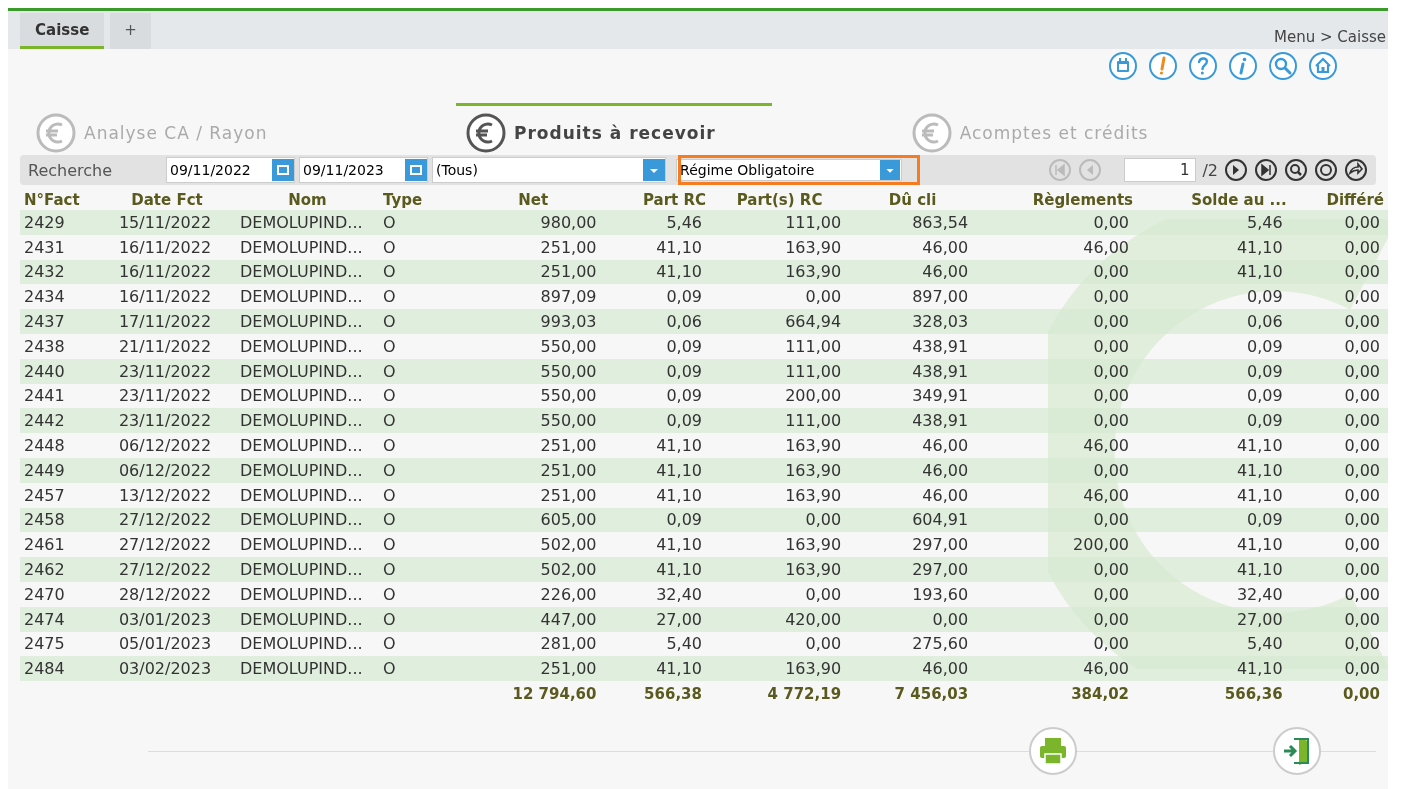  Describe the element at coordinates (1163, 66) in the screenshot. I see `alert-icon` at that location.